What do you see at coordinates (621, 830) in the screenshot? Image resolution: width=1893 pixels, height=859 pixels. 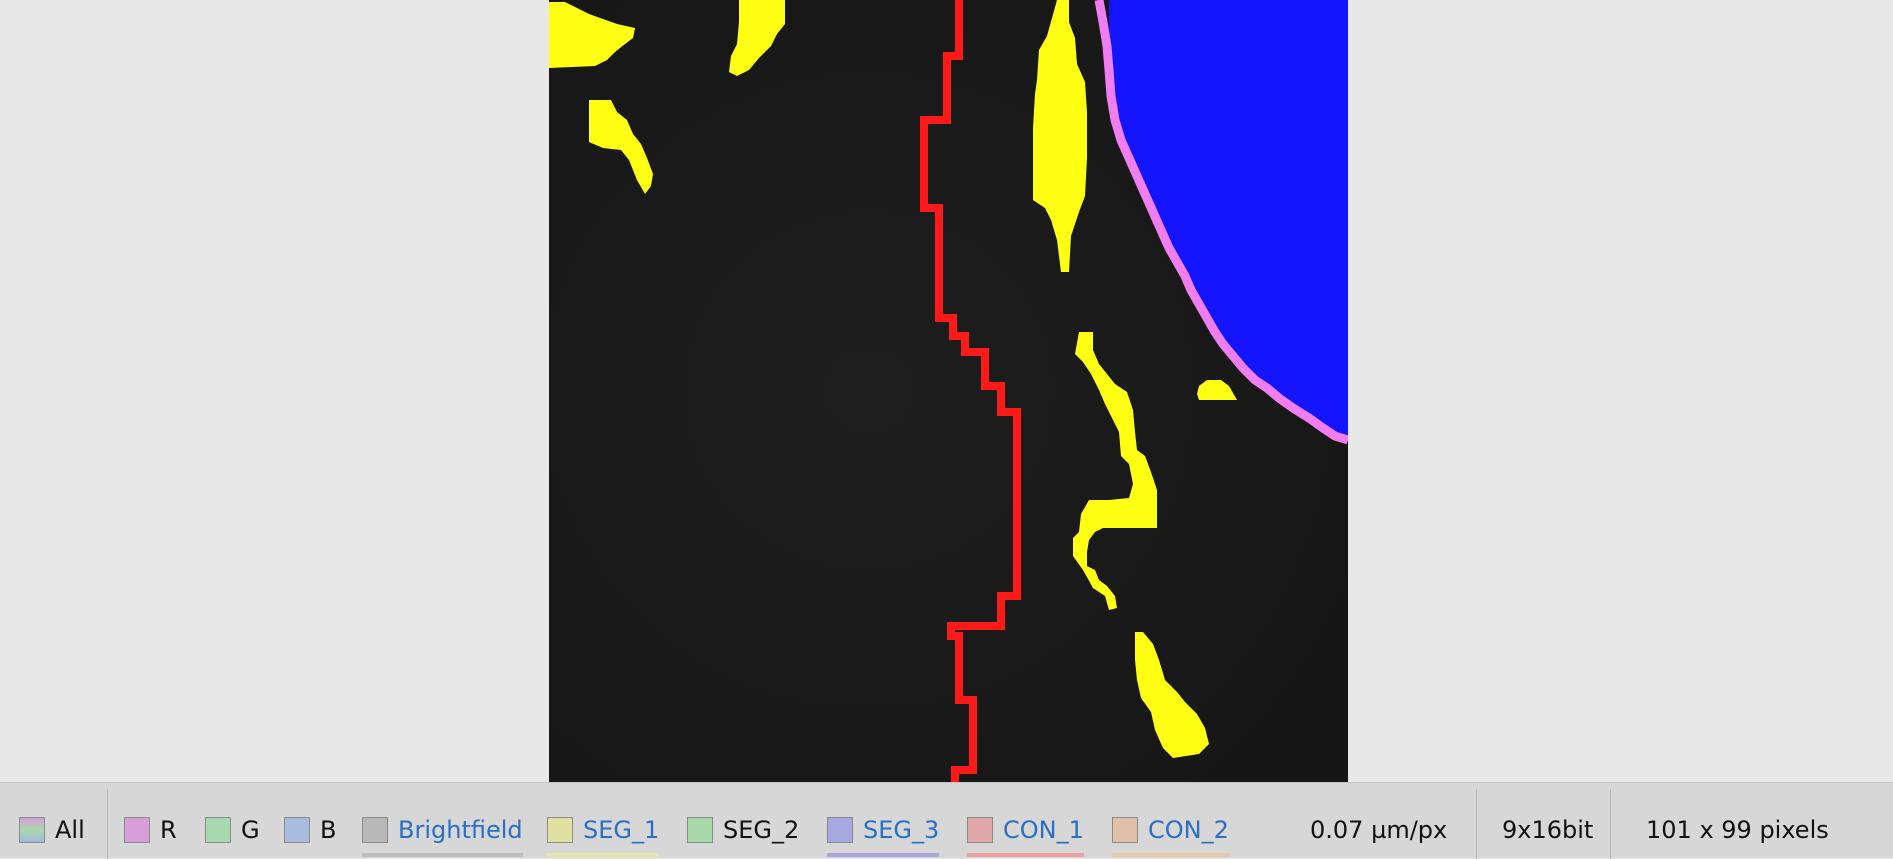 I see `channel-label: SEG_1` at bounding box center [621, 830].